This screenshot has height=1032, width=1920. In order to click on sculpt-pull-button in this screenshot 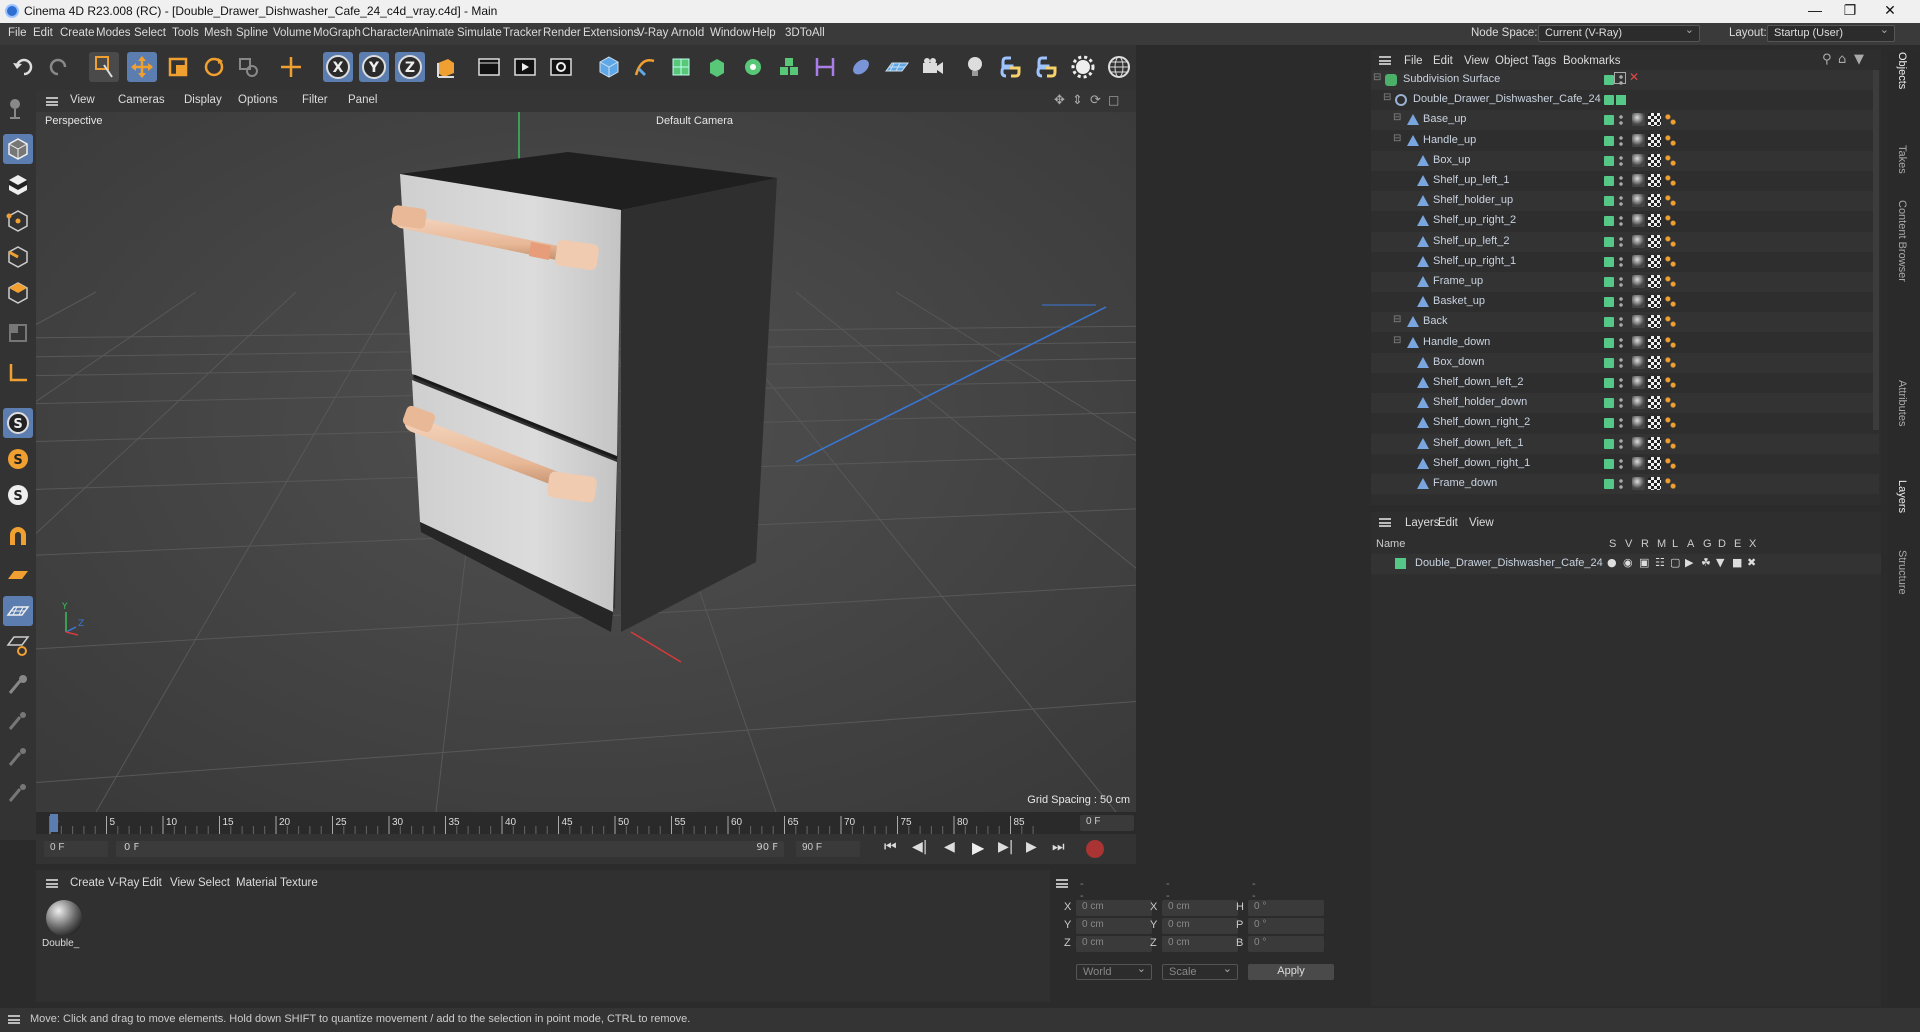, I will do `click(18, 721)`.